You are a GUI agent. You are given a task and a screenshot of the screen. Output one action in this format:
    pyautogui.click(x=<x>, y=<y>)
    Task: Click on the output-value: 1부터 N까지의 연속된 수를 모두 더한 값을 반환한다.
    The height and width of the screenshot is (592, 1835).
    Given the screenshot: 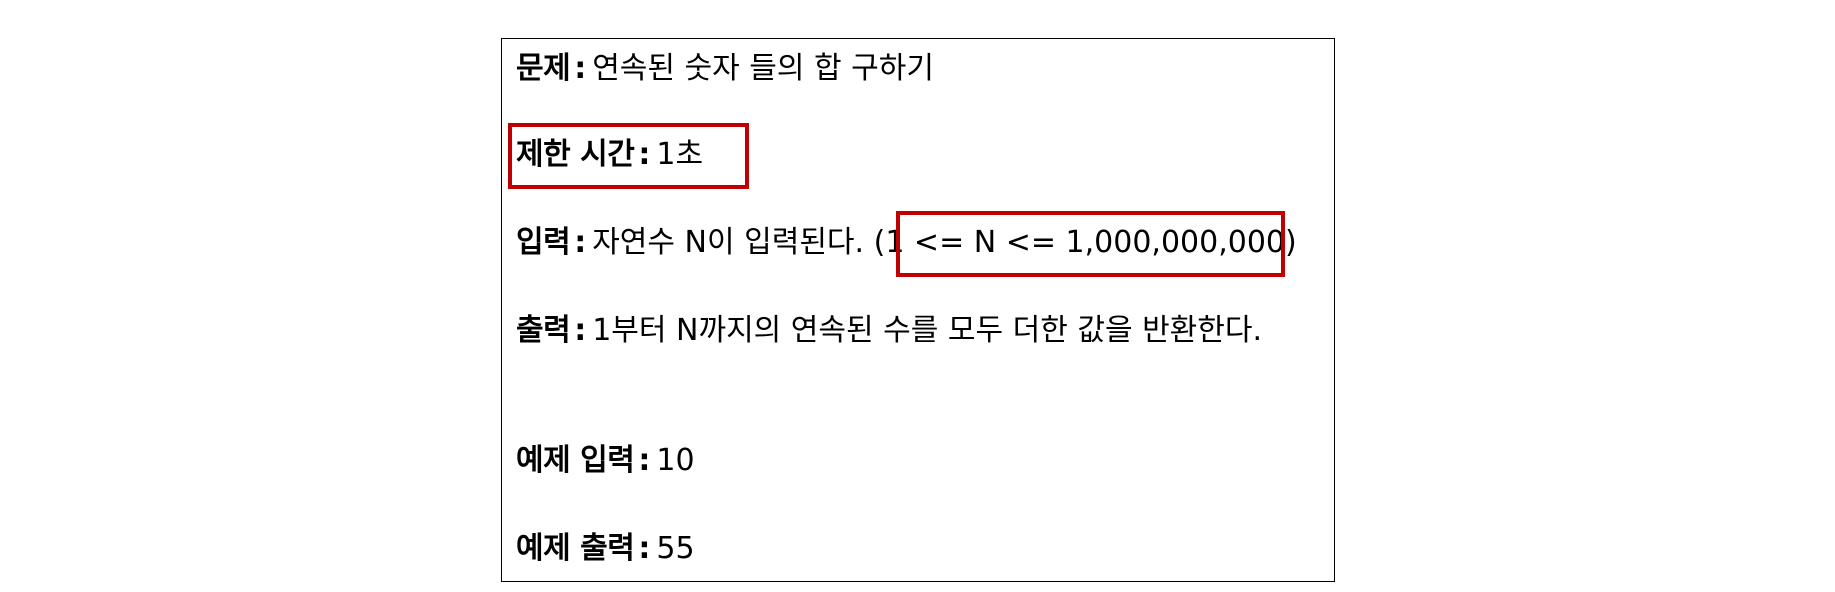 What is the action you would take?
    pyautogui.click(x=927, y=330)
    